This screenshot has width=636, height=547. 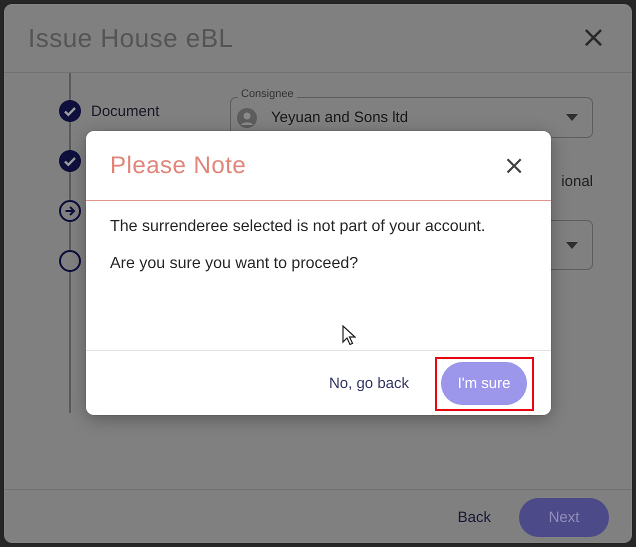 What do you see at coordinates (368, 383) in the screenshot?
I see `go-back-button: No, go back` at bounding box center [368, 383].